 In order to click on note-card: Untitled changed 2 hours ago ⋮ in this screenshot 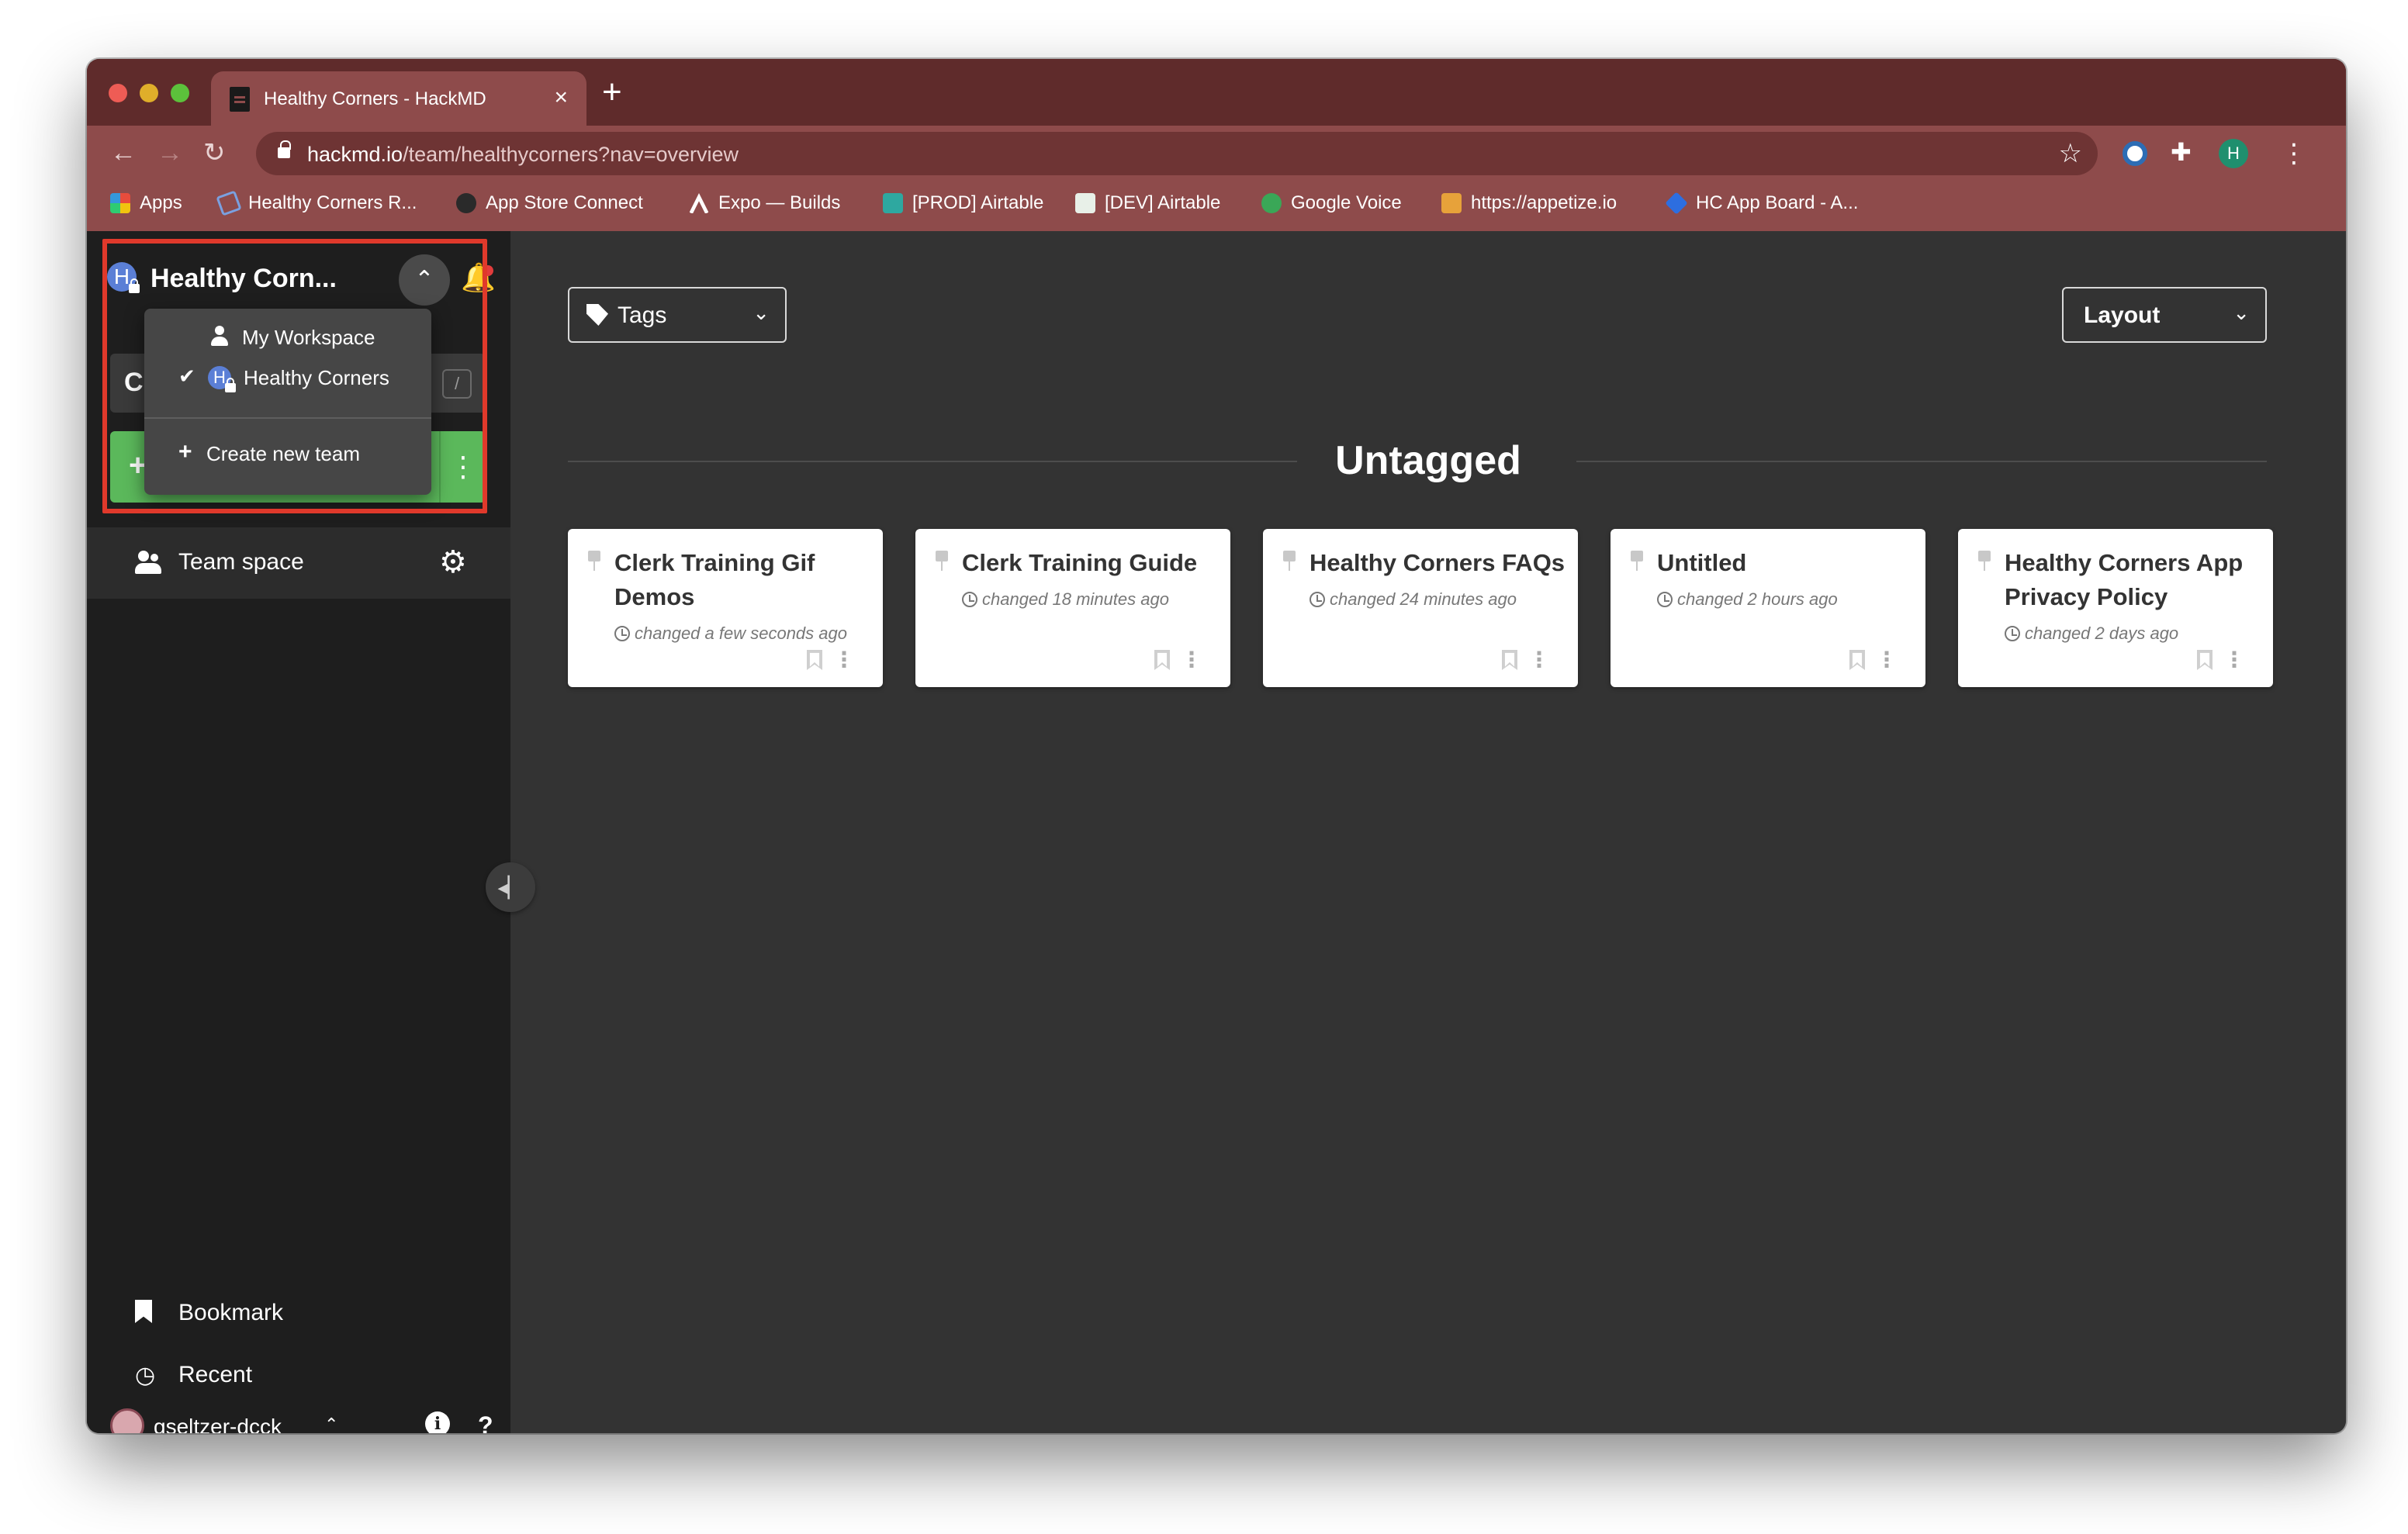, I will do `click(1768, 608)`.